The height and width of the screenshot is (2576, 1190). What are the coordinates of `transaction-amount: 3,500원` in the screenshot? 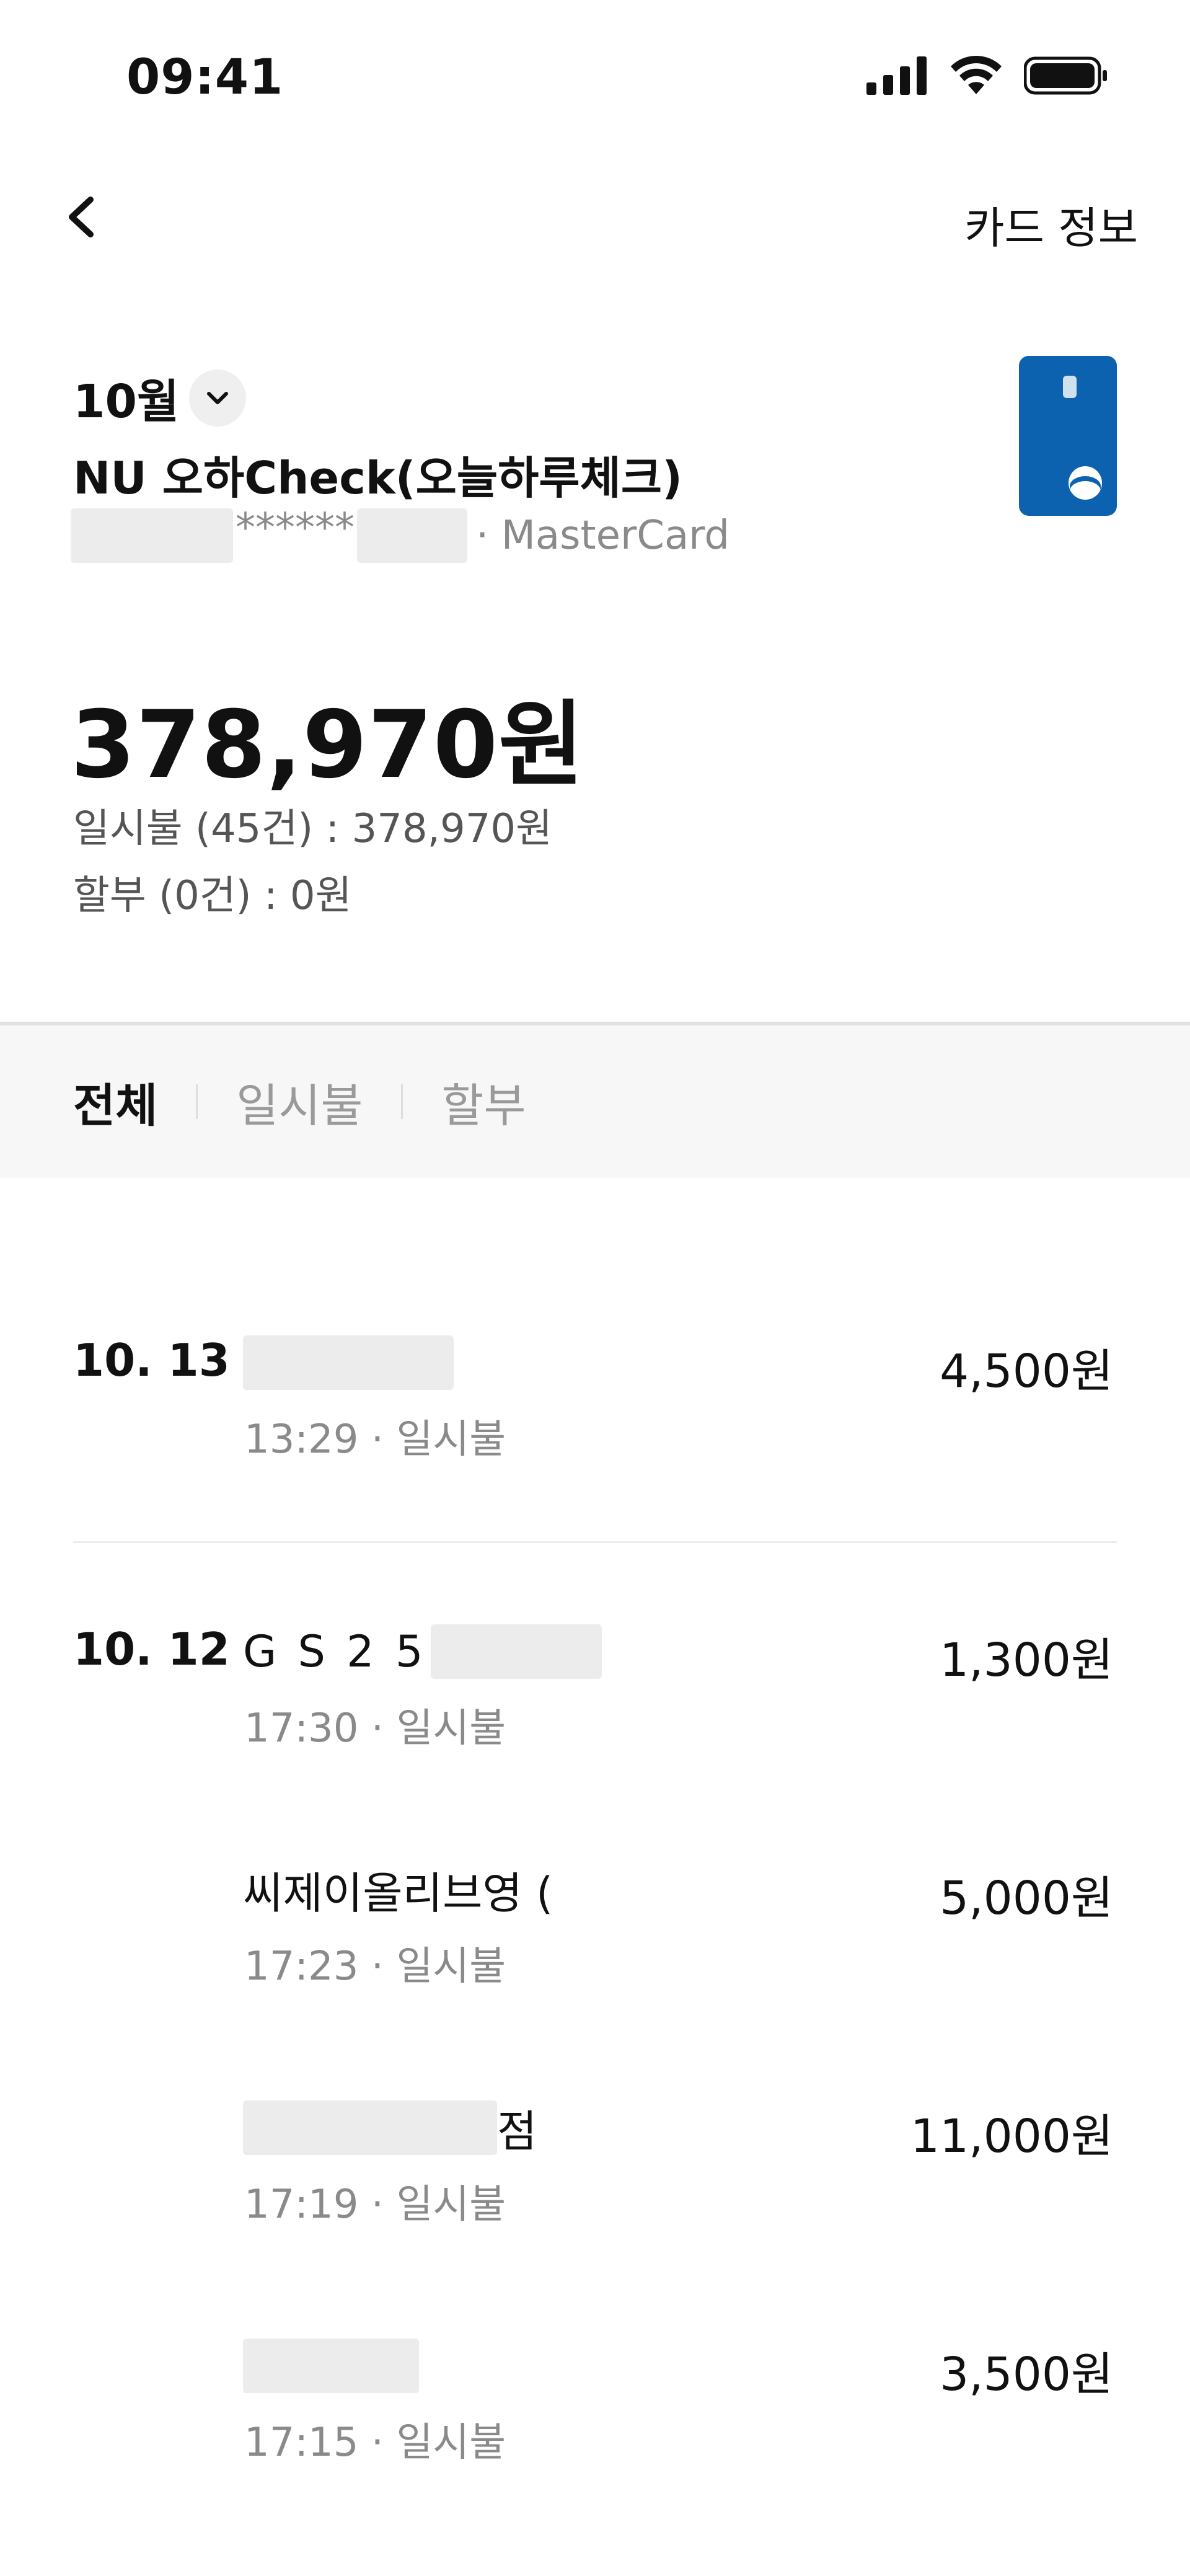 It's located at (1026, 2374).